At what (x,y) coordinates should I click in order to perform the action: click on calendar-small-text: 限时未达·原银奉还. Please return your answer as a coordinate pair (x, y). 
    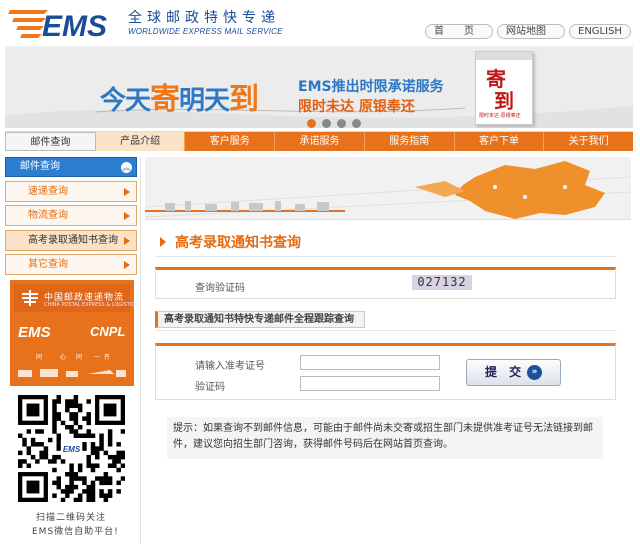
    Looking at the image, I should click on (500, 116).